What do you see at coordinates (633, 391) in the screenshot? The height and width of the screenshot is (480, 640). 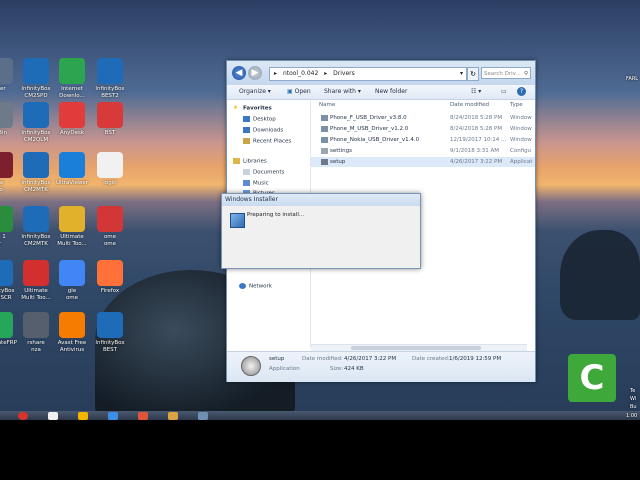 I see `desktop-edge-label: Te` at bounding box center [633, 391].